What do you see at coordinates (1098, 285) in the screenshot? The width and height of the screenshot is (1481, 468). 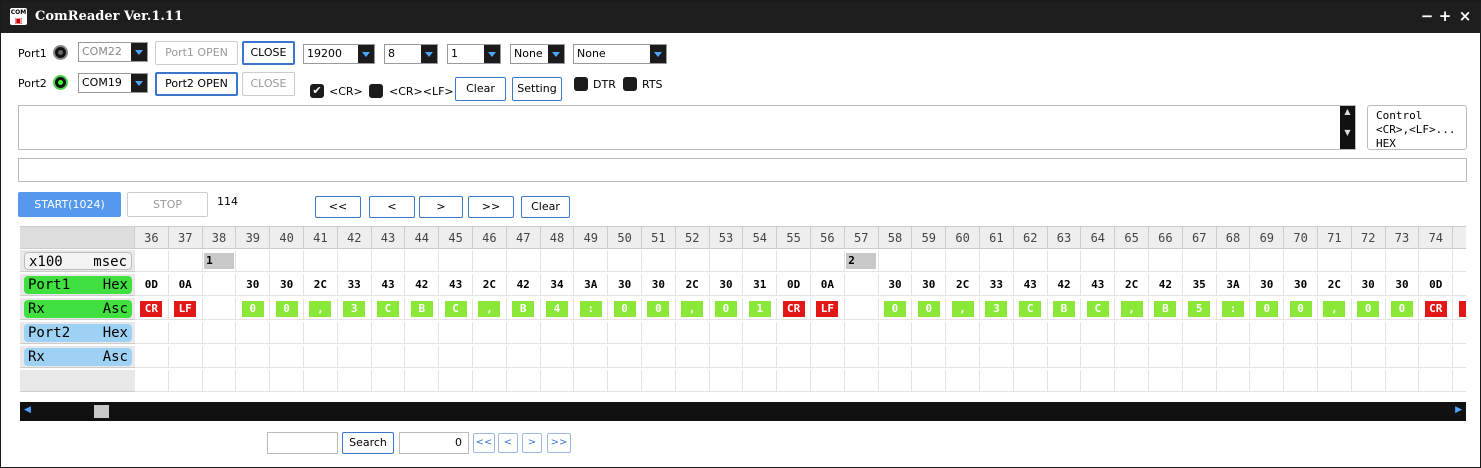 I see `grid-cell: 43` at bounding box center [1098, 285].